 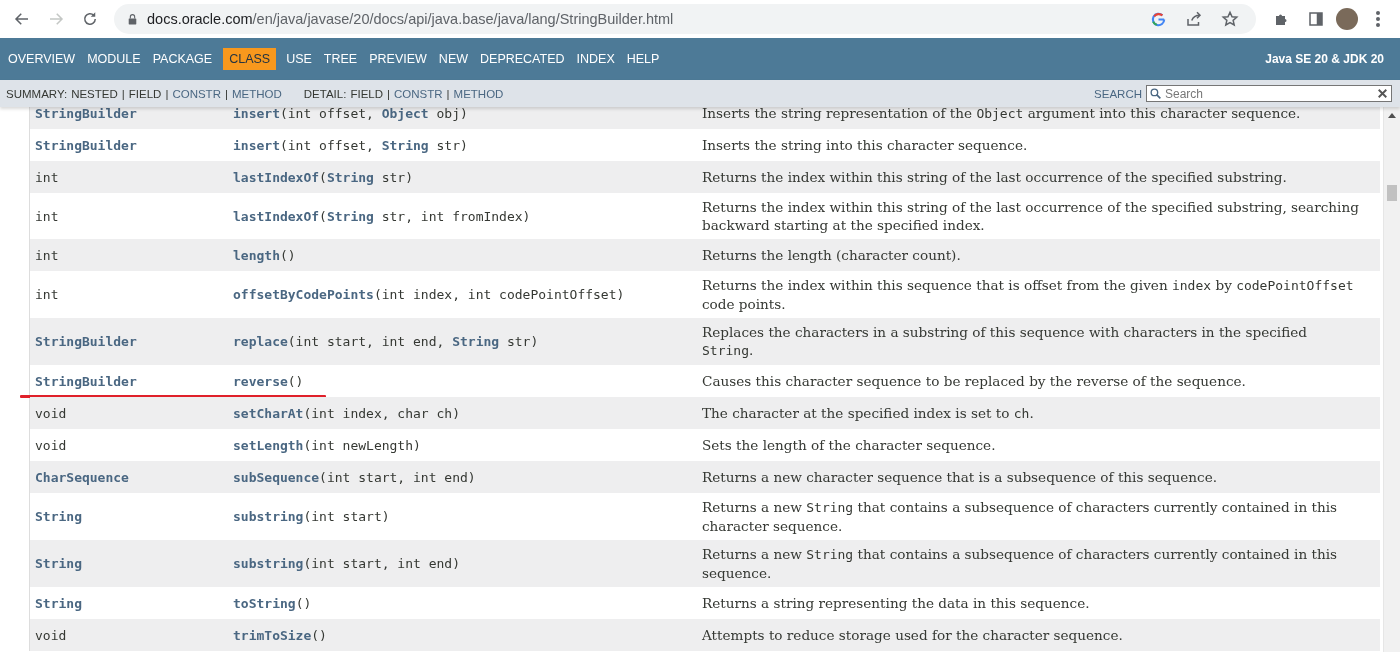 I want to click on nav-link: INDEX, so click(x=595, y=59).